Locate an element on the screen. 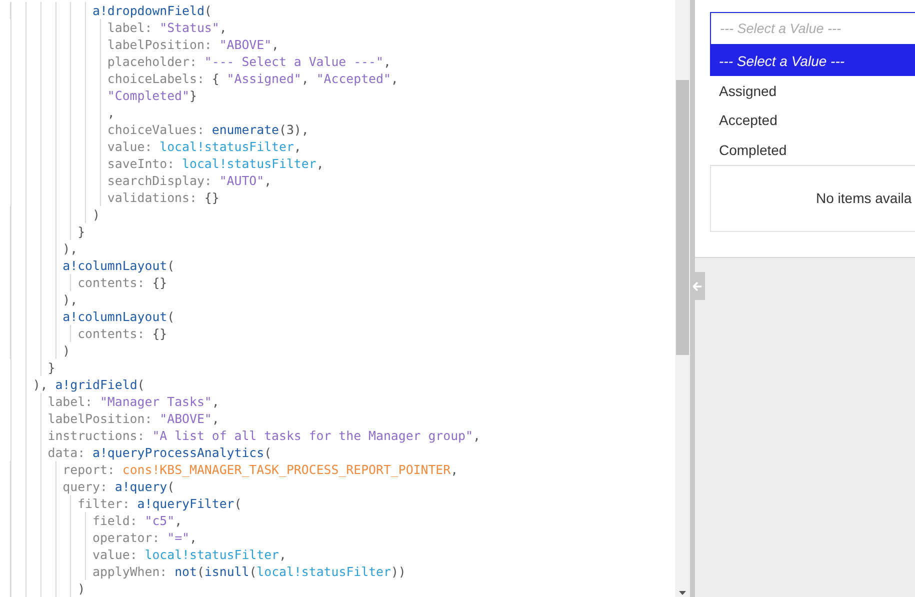  scrollbar-thumb is located at coordinates (682, 217).